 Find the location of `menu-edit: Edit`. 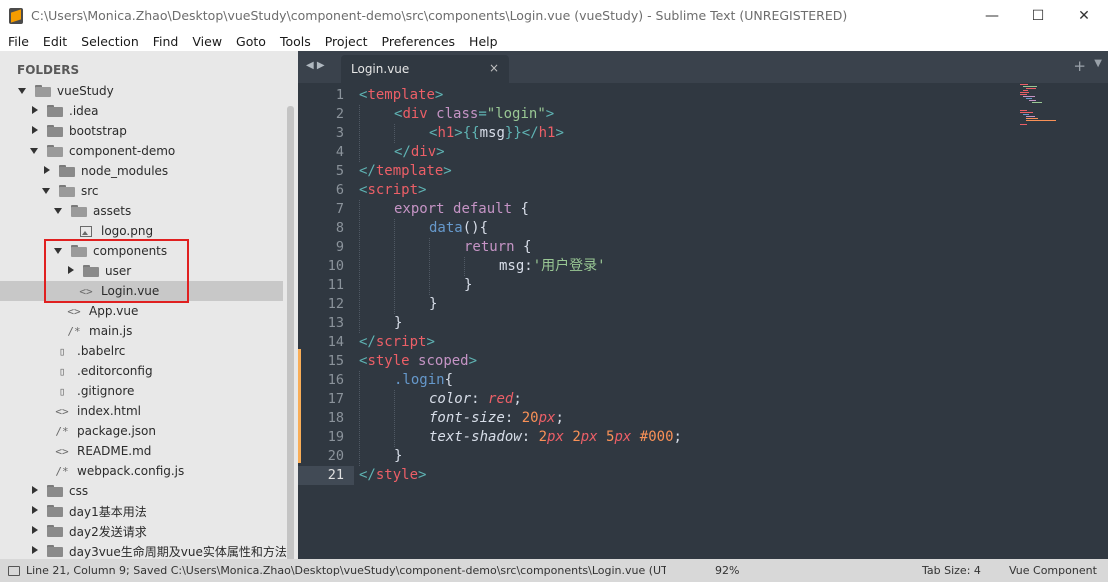

menu-edit: Edit is located at coordinates (55, 41).